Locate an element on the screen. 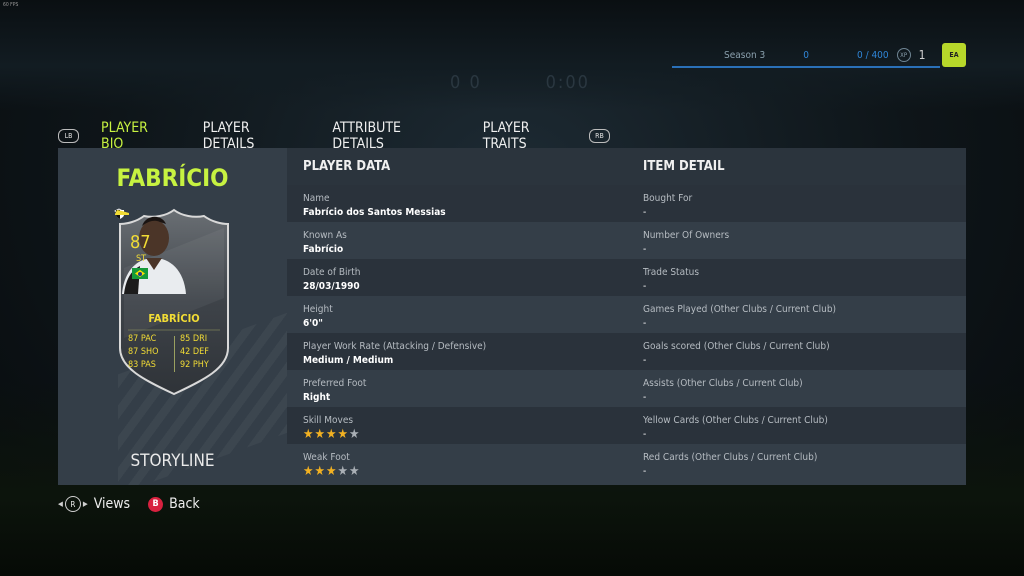 The height and width of the screenshot is (576, 1024). stat-pac-label: PAC is located at coordinates (148, 339).